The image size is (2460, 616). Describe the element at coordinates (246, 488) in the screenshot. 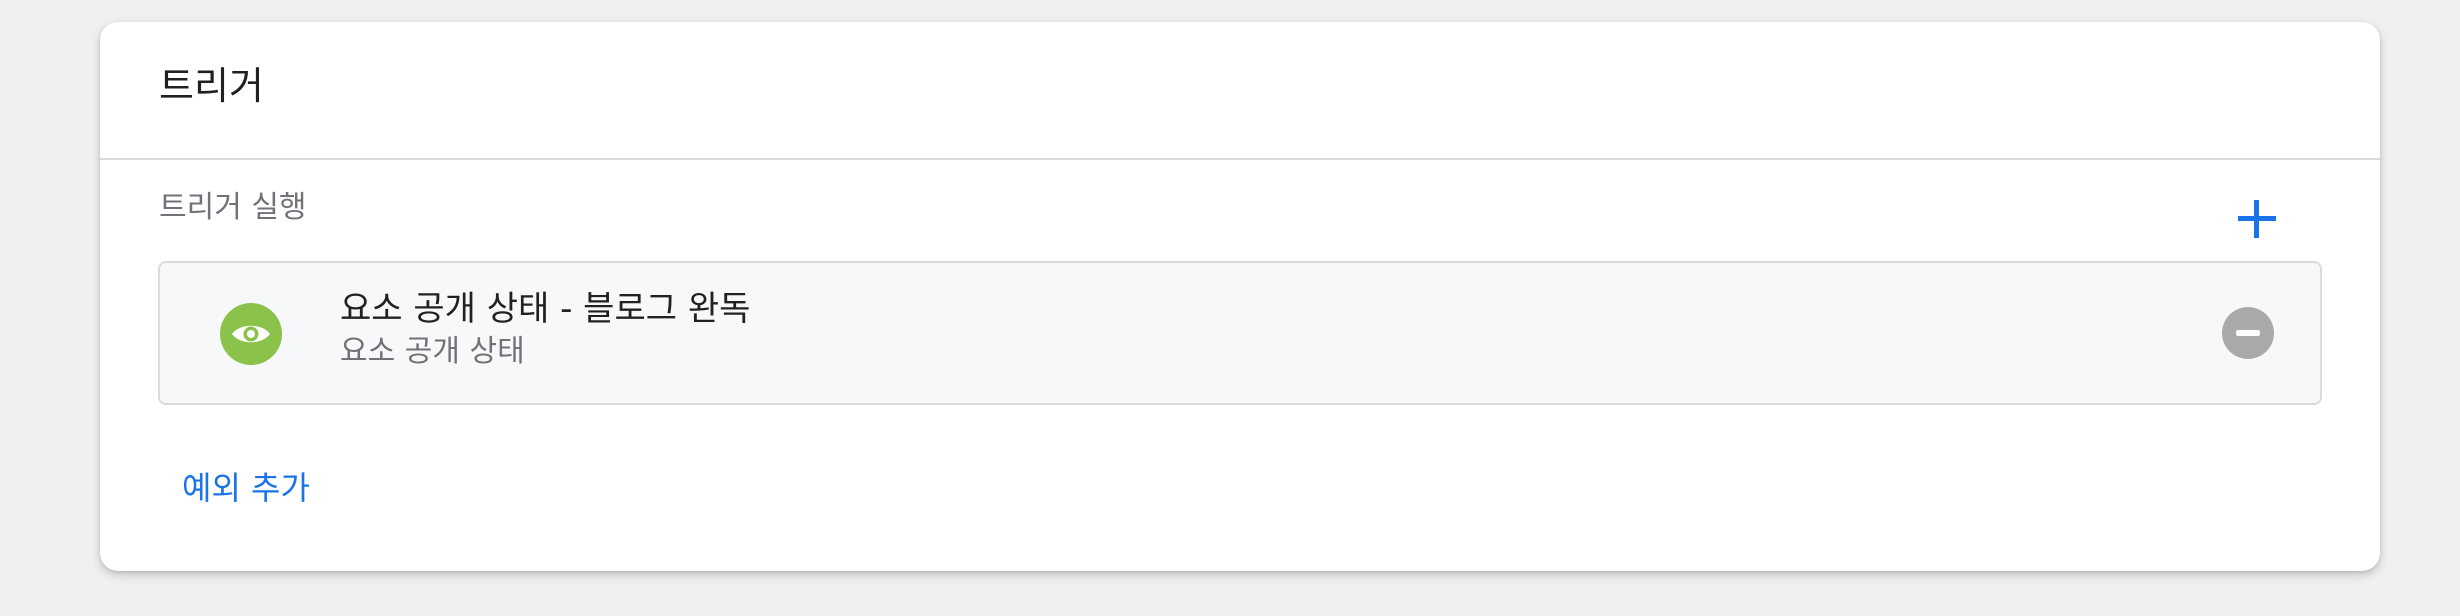

I see `add-exception-link: 예외 추가` at that location.